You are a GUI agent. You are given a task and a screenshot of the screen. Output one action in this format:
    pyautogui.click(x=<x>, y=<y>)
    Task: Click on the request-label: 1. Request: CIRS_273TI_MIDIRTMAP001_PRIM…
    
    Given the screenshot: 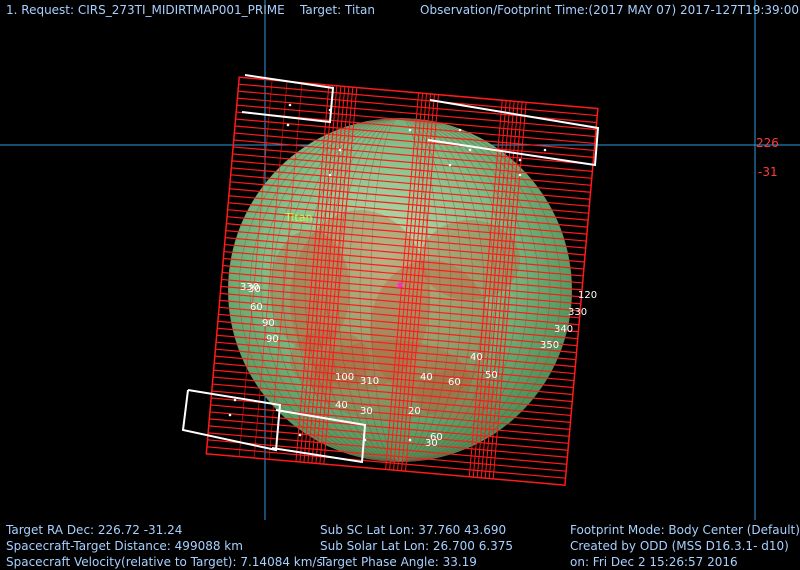 What is the action you would take?
    pyautogui.click(x=145, y=10)
    